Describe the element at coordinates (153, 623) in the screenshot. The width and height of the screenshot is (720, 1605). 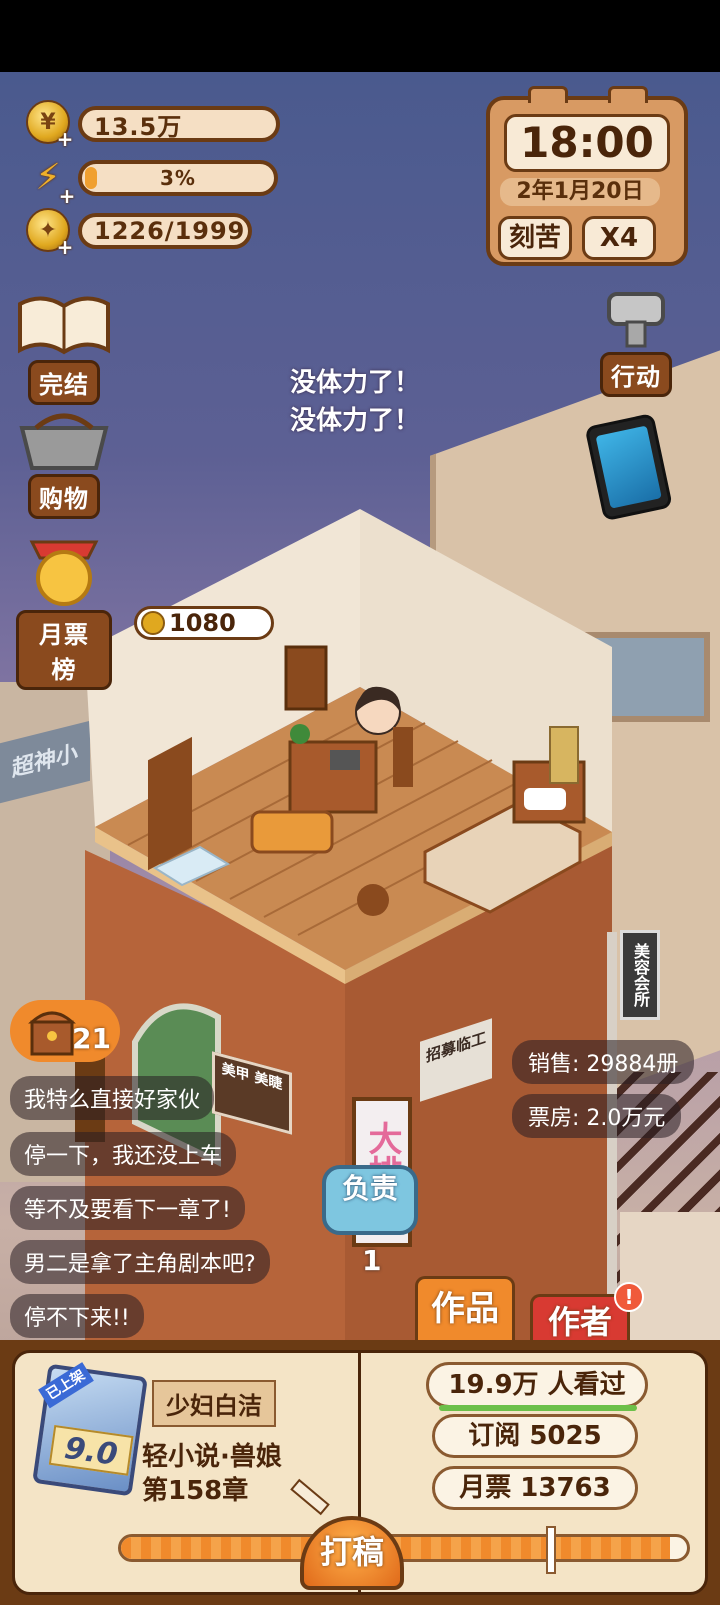
I see `coin-icon` at that location.